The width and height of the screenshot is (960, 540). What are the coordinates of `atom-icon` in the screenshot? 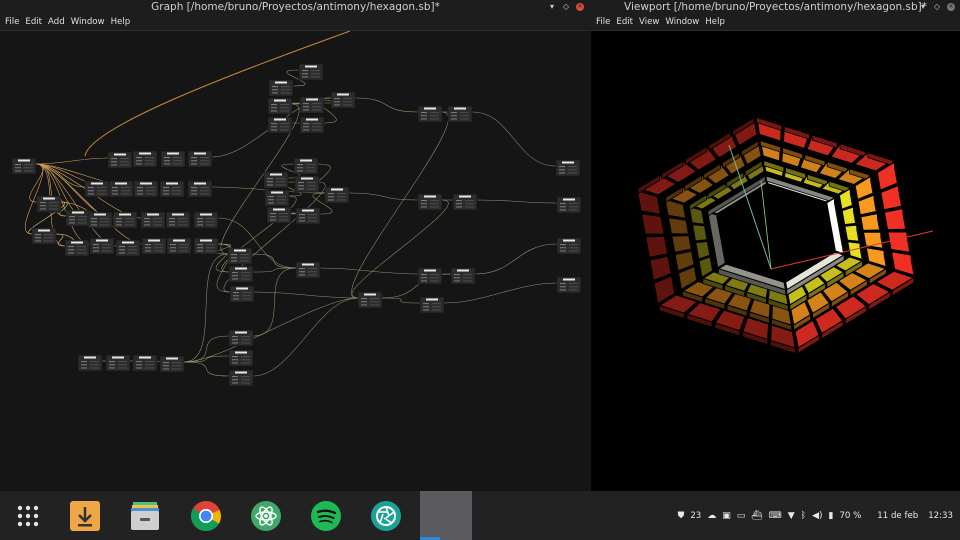 It's located at (266, 516).